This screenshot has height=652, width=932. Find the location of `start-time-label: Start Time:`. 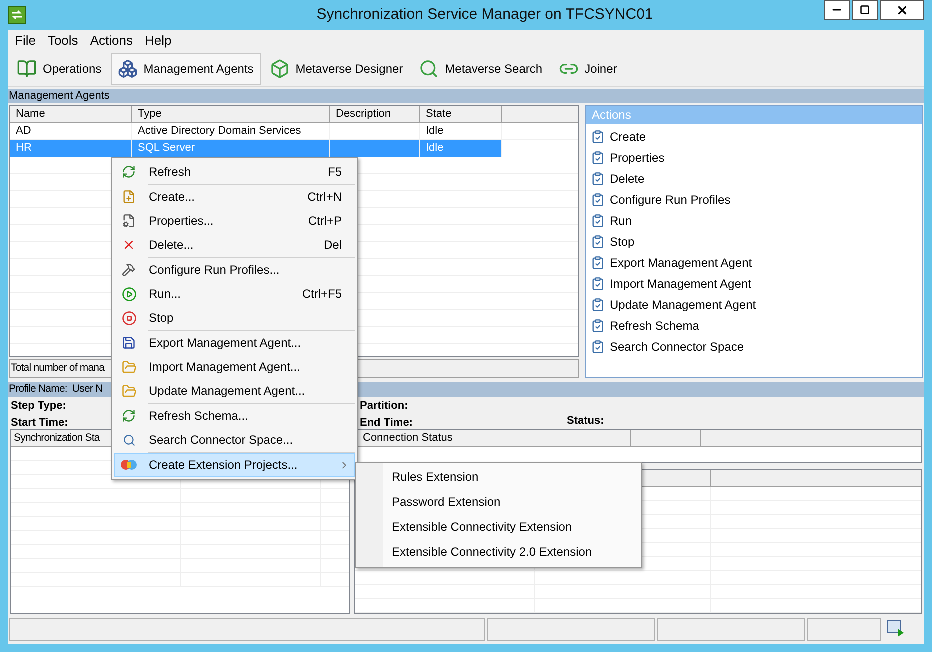

start-time-label: Start Time: is located at coordinates (39, 423).